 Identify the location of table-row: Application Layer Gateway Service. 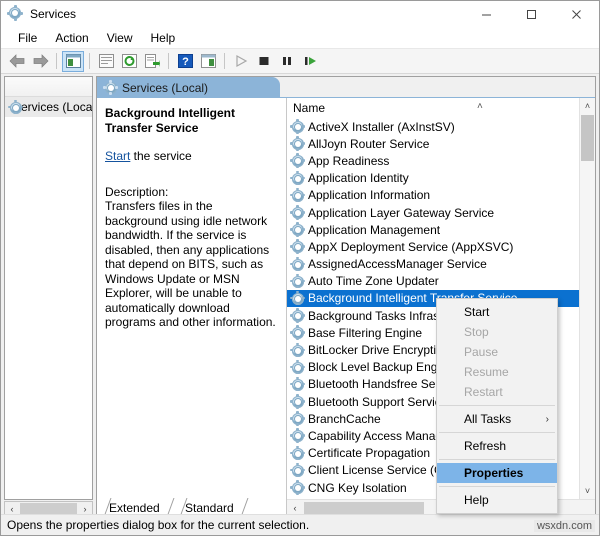
(433, 212).